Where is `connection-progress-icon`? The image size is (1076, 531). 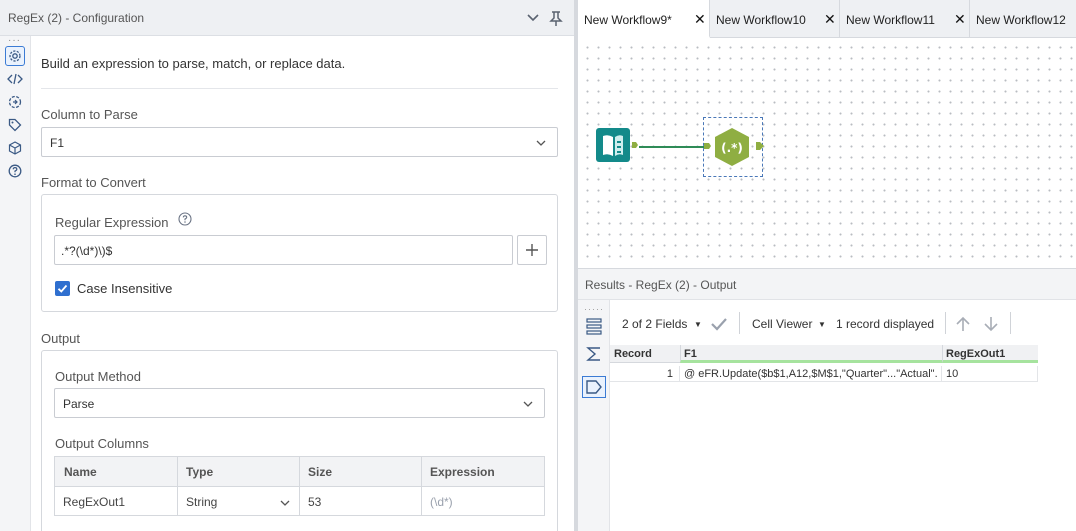
connection-progress-icon is located at coordinates (15, 102).